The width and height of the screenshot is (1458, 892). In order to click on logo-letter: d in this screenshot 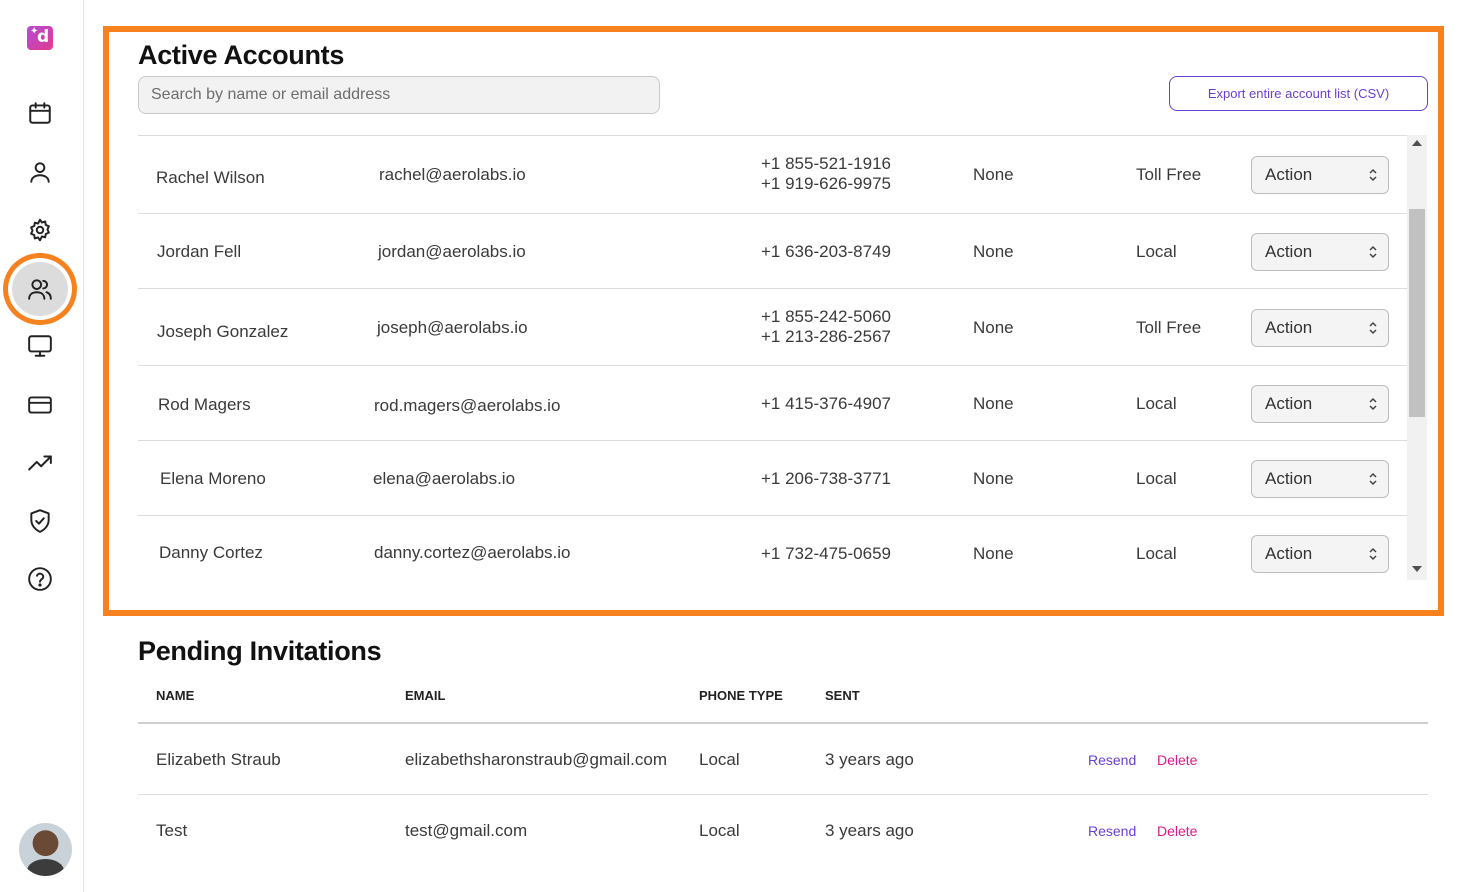, I will do `click(43, 37)`.